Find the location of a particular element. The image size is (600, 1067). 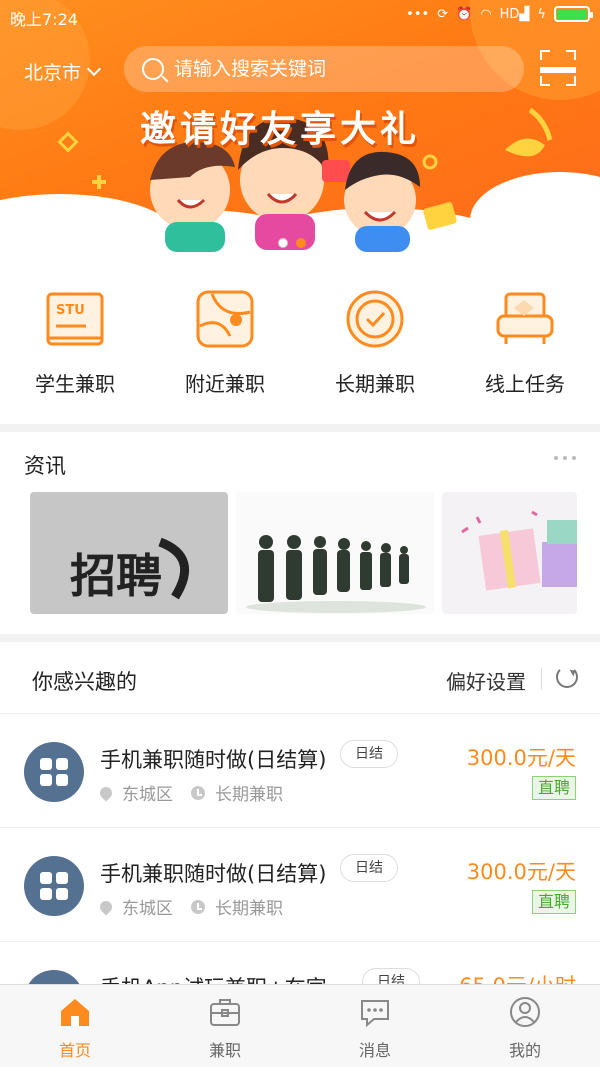

map-pin-icon is located at coordinates (225, 319).